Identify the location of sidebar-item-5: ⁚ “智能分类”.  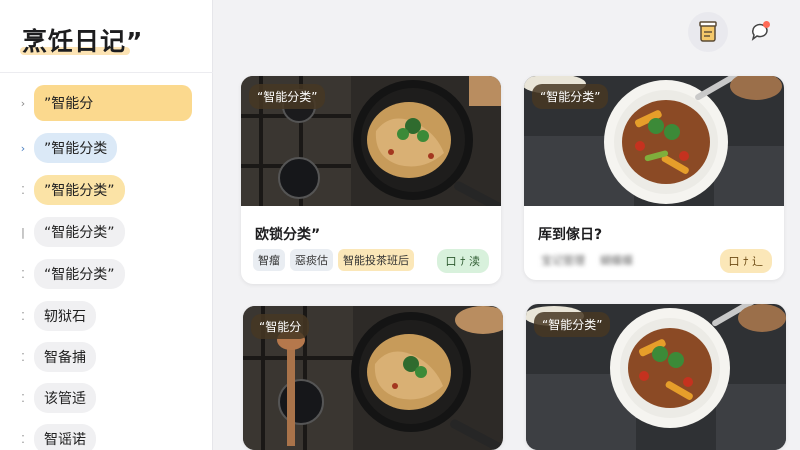
(70, 274).